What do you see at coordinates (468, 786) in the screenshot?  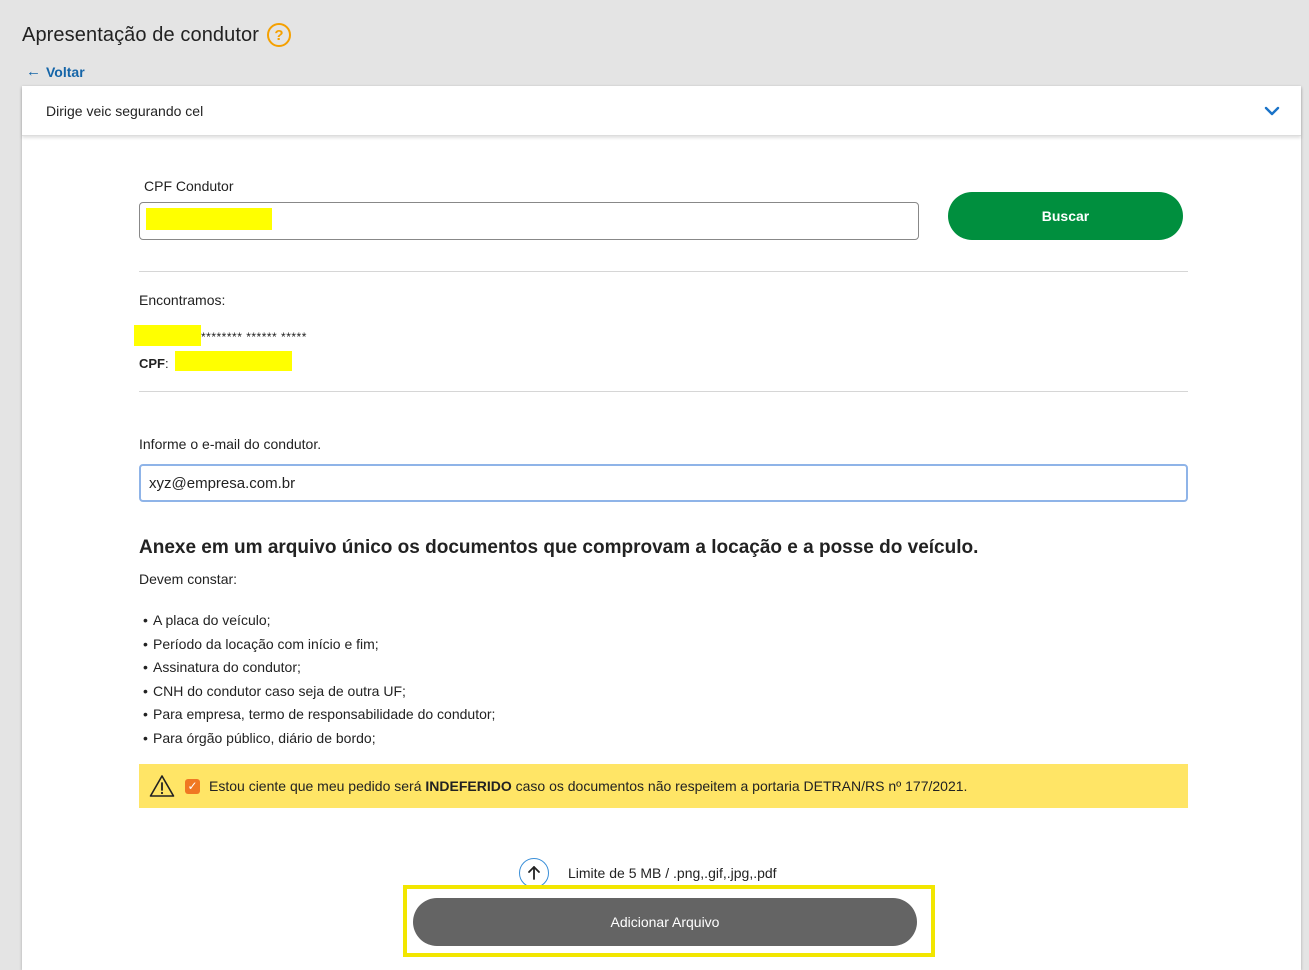 I see `warning-text-bold: INDEFERIDO` at bounding box center [468, 786].